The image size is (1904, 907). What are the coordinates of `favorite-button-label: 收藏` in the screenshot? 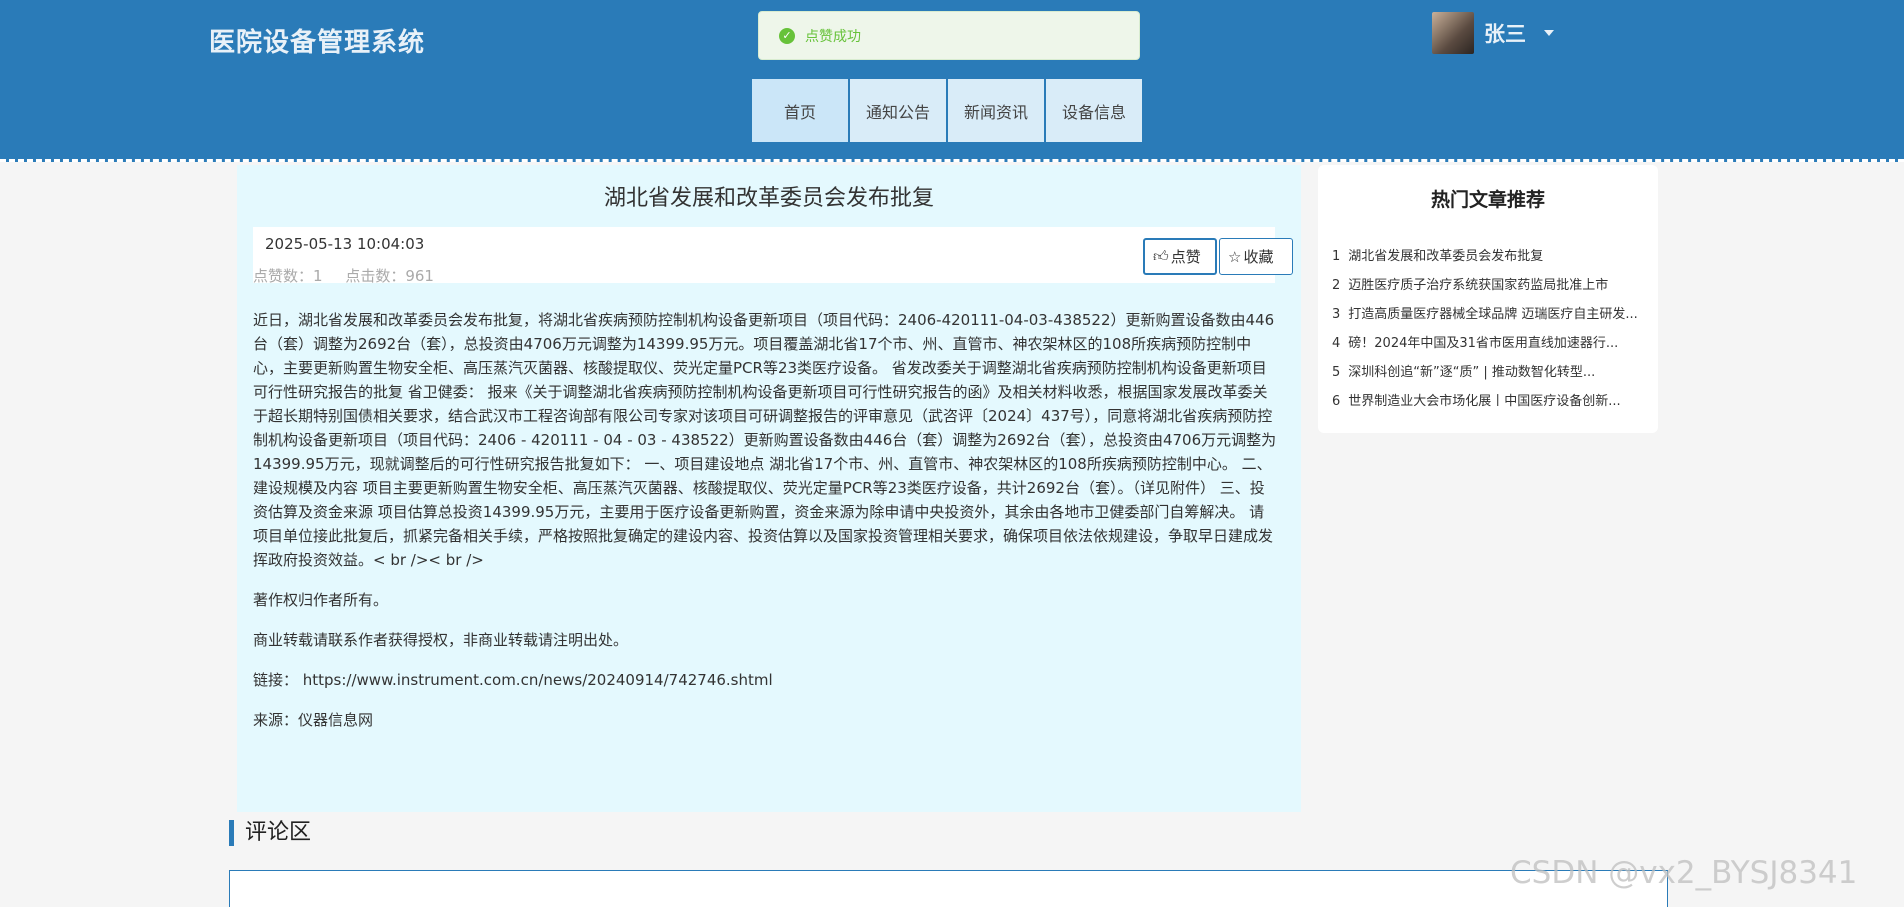 It's located at (1258, 257).